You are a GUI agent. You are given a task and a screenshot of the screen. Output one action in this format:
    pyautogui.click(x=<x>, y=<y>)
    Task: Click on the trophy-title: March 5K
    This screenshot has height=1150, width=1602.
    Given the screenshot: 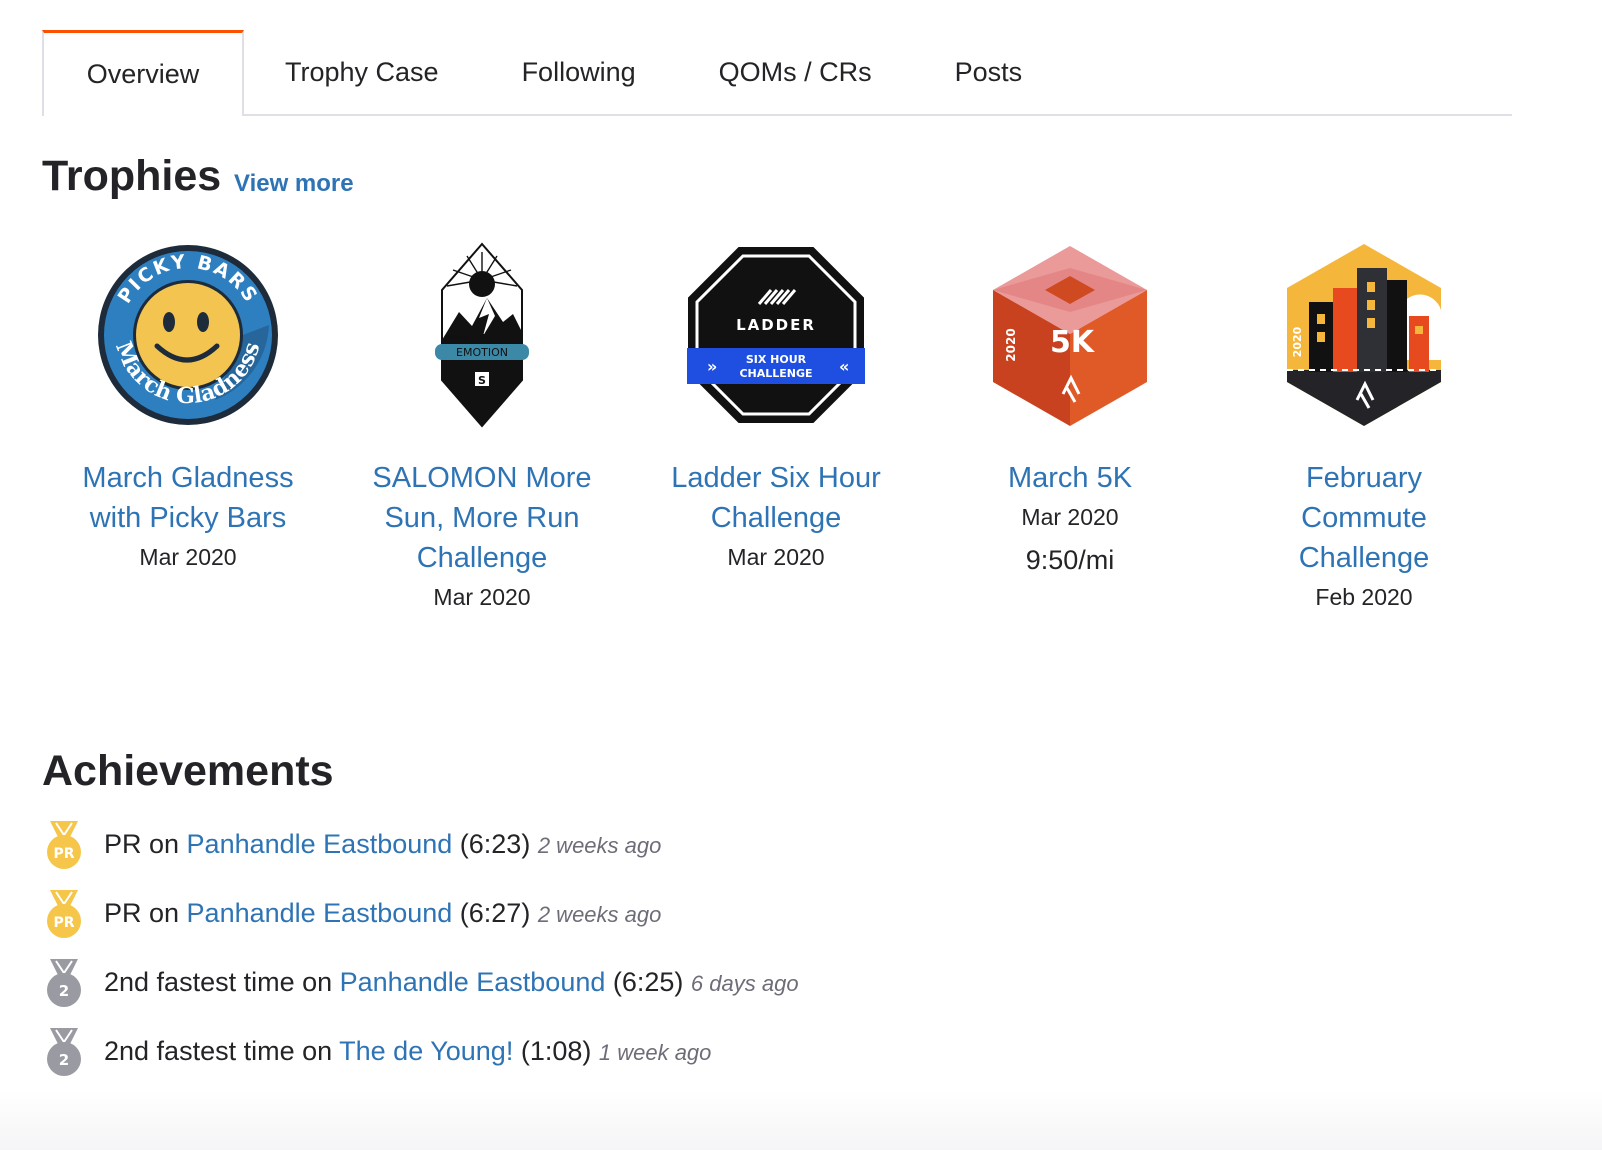 What is the action you would take?
    pyautogui.click(x=1070, y=478)
    